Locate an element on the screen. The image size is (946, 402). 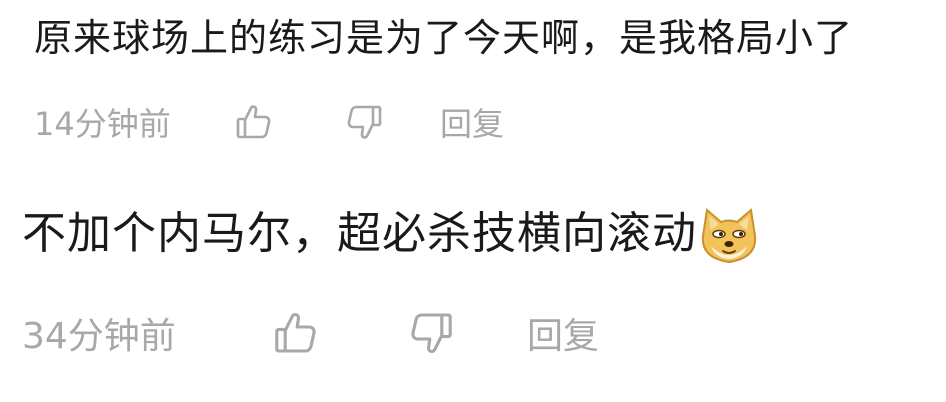
comment-text-row: 不加个内马尔，超必杀技横向滚动 is located at coordinates (391, 234).